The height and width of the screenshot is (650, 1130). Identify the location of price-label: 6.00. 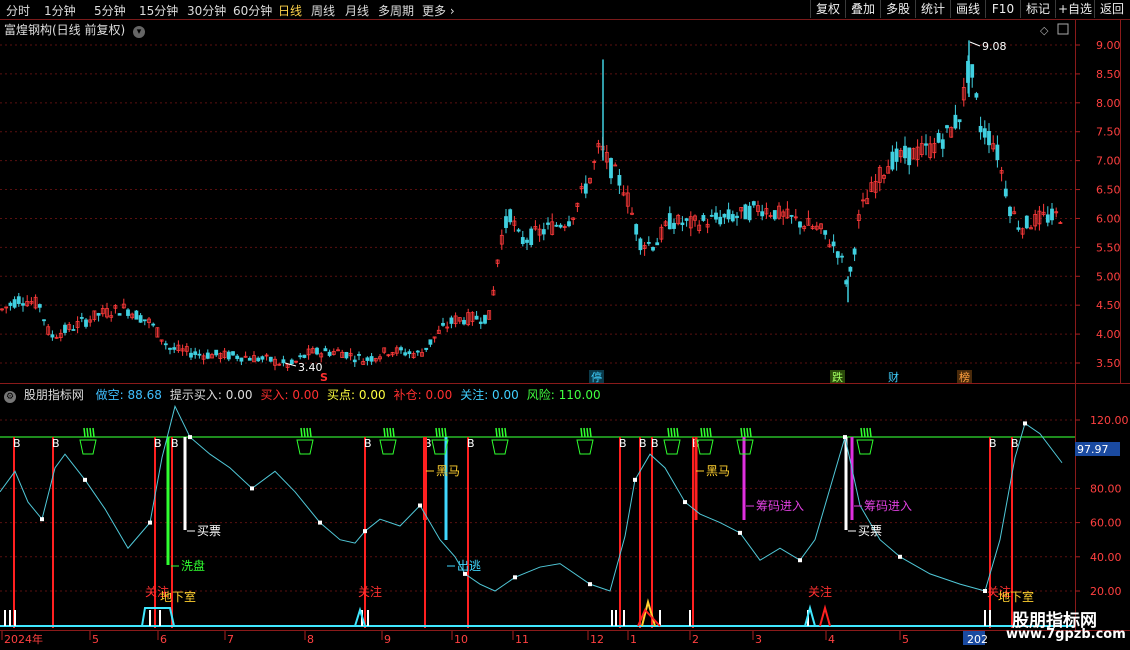
(1108, 218).